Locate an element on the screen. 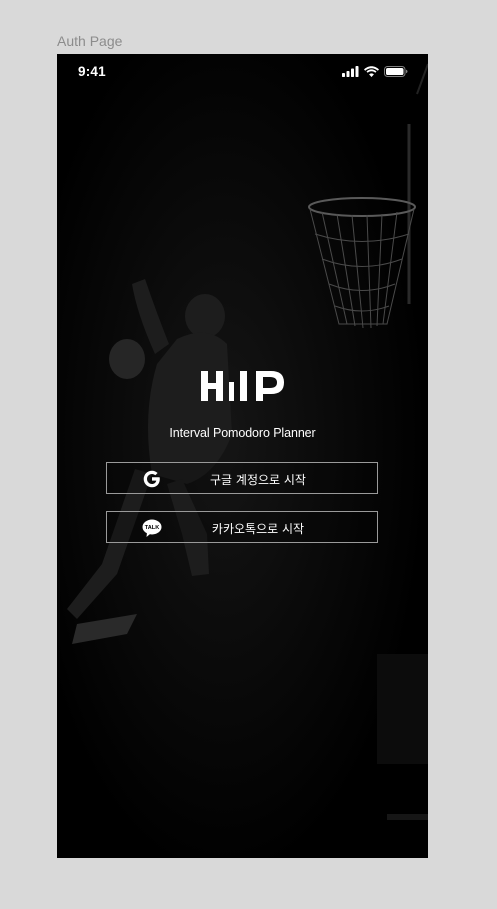  cellular-signal-icon is located at coordinates (350, 71).